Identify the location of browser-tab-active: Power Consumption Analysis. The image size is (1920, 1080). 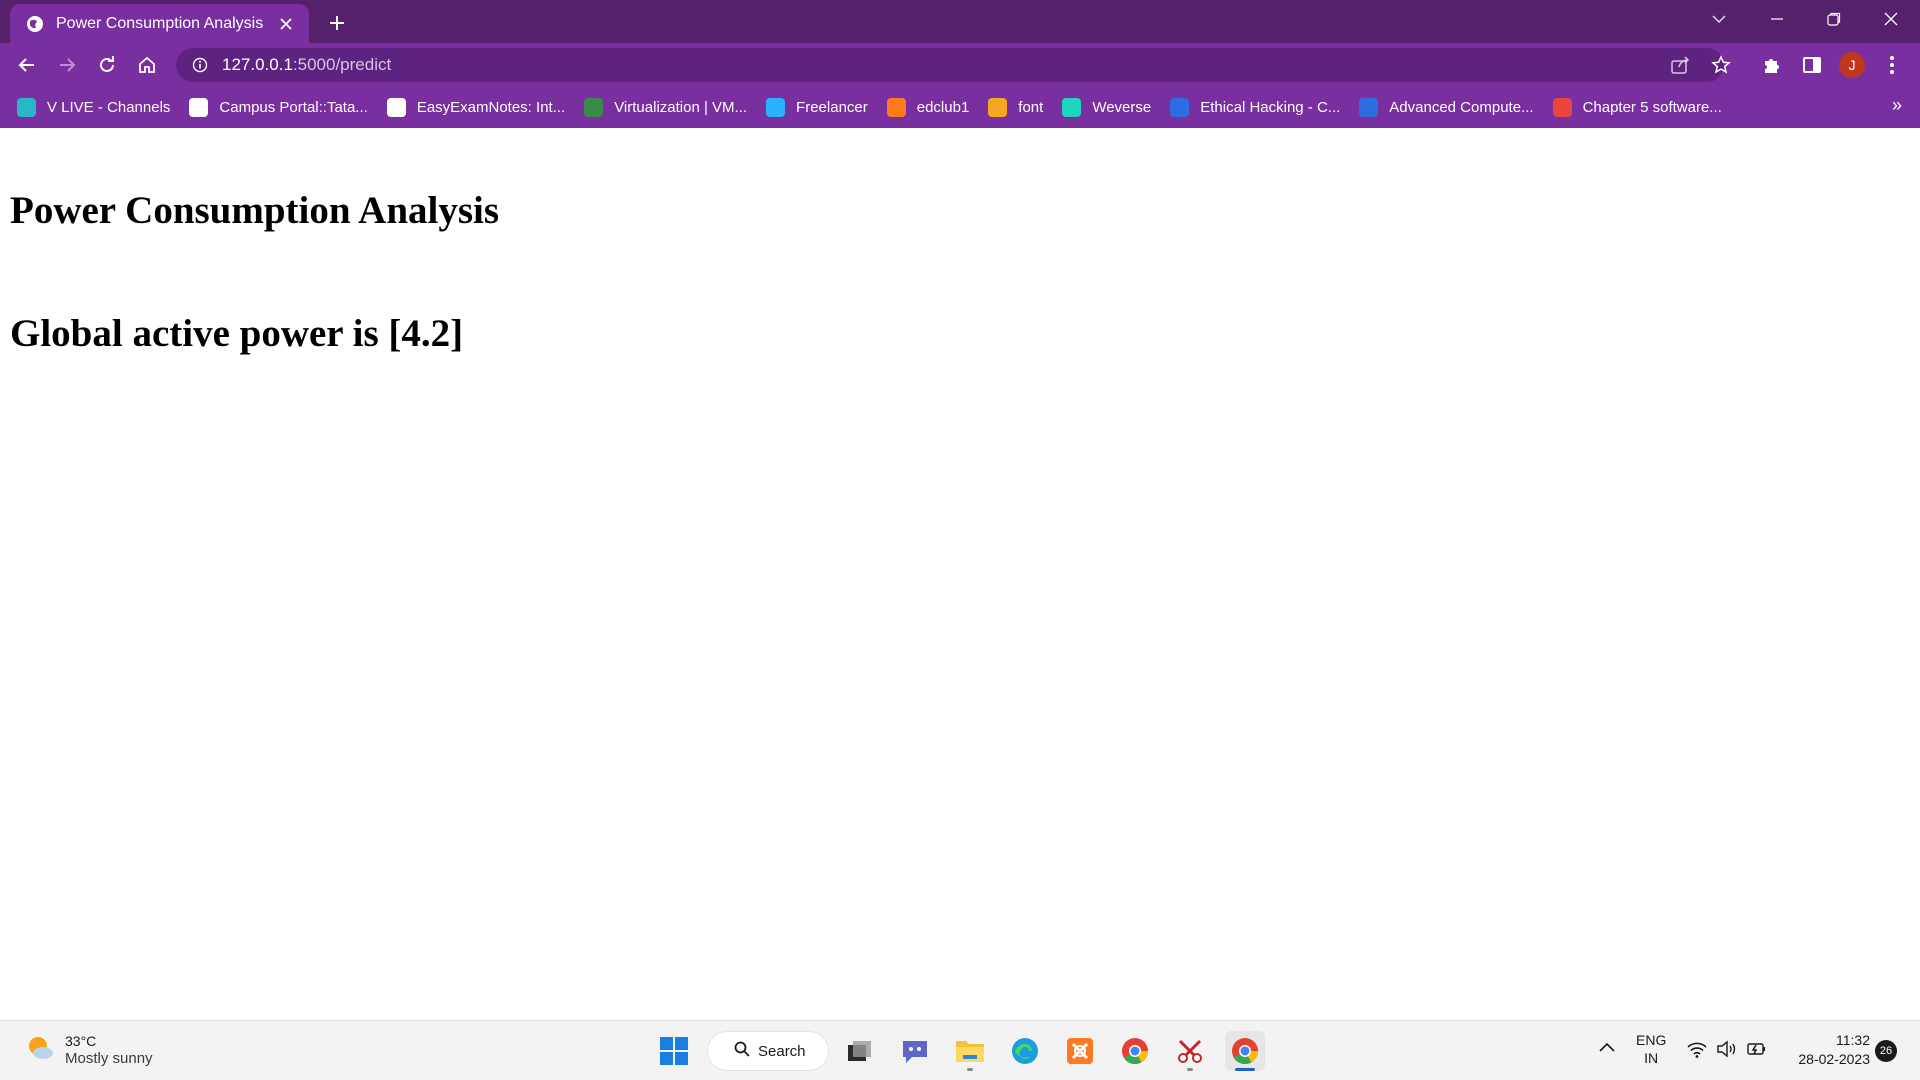
(159, 23).